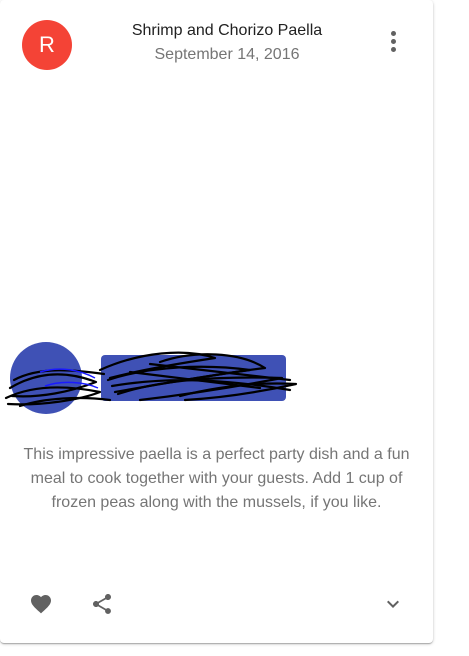  I want to click on card-actions, so click(216, 604).